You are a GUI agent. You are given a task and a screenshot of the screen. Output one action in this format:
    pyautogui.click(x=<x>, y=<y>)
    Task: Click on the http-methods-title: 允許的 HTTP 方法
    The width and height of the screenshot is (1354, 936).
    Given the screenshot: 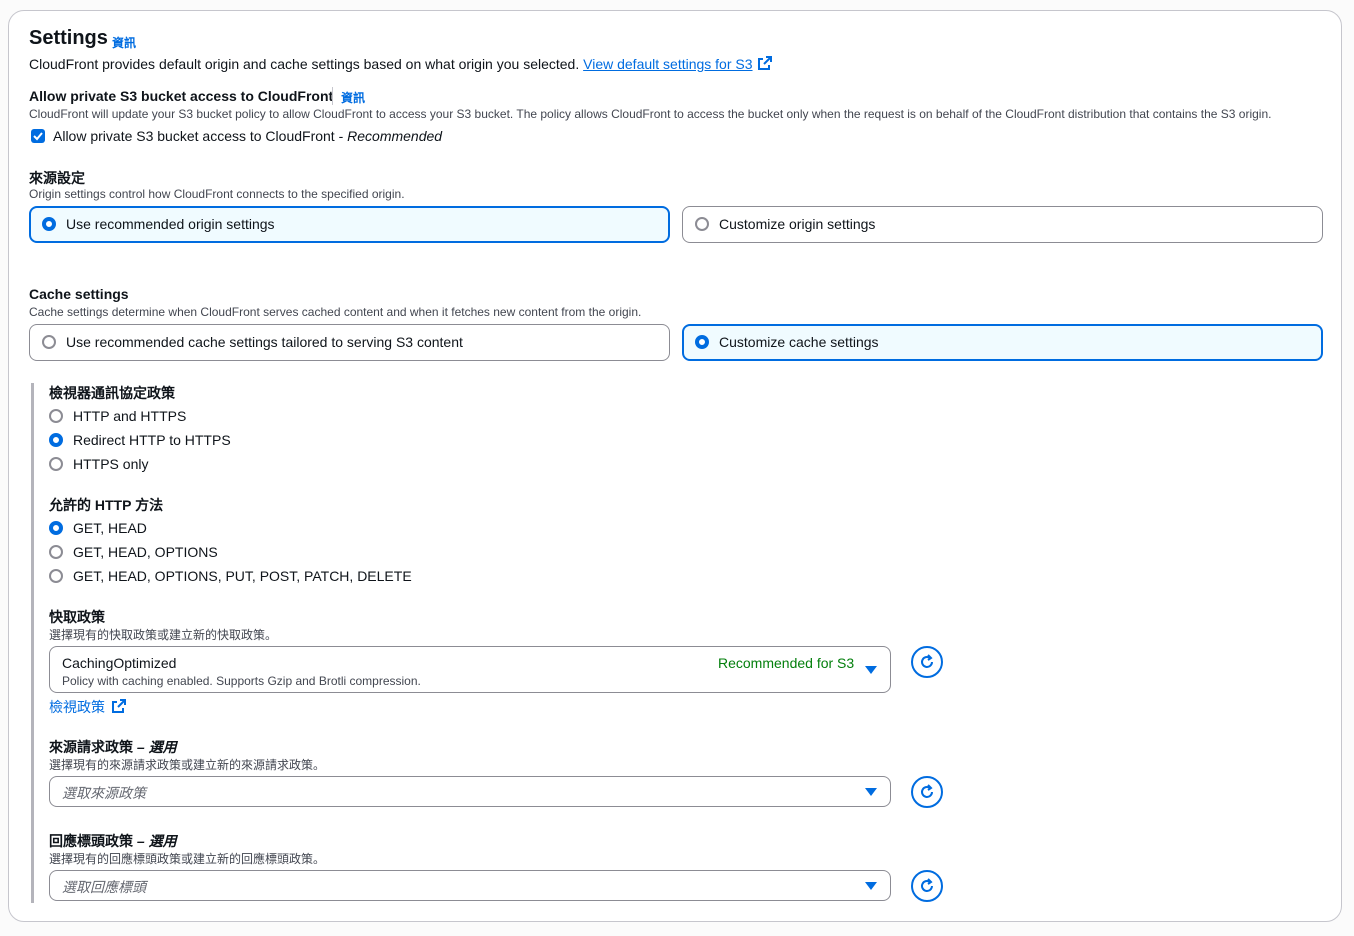 What is the action you would take?
    pyautogui.click(x=106, y=505)
    